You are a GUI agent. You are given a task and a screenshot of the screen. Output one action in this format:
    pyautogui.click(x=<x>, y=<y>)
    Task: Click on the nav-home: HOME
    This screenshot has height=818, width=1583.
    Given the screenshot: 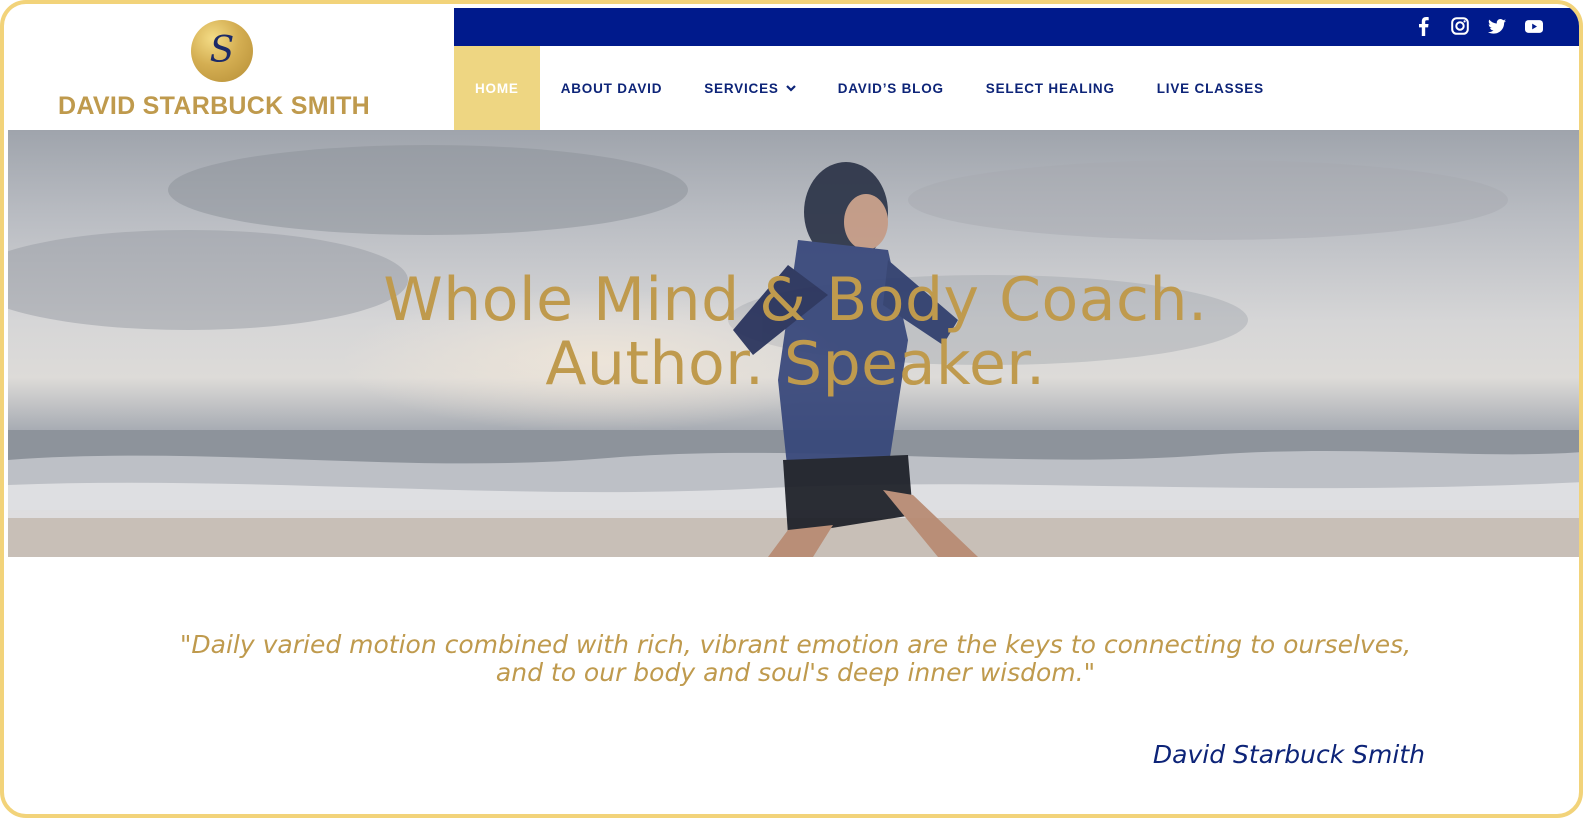 What is the action you would take?
    pyautogui.click(x=497, y=88)
    